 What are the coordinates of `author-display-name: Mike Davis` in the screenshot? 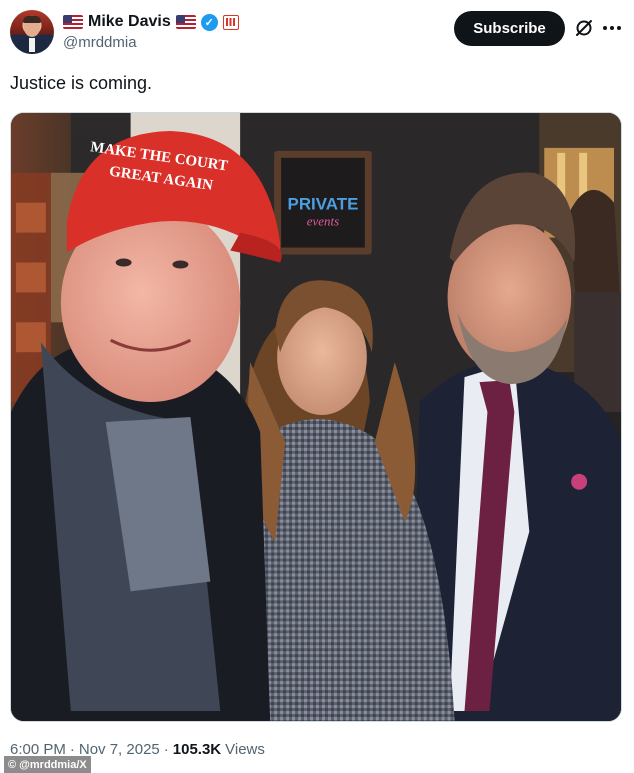 It's located at (129, 22).